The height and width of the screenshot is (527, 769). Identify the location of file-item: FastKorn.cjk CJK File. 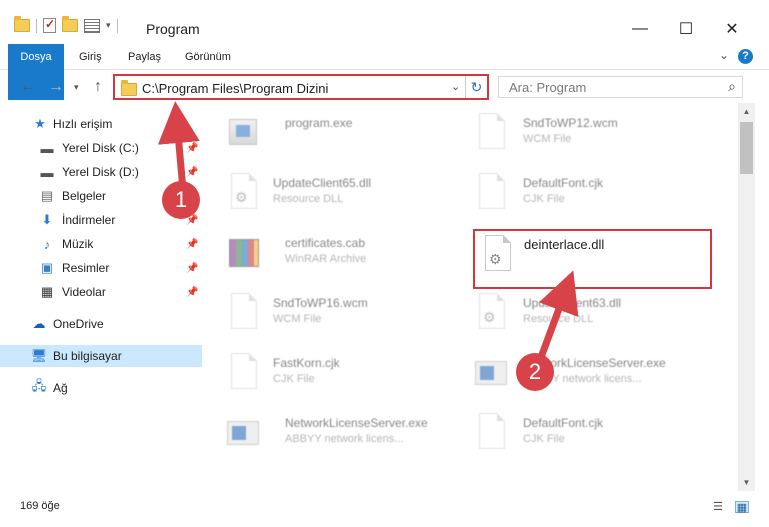
(342, 377).